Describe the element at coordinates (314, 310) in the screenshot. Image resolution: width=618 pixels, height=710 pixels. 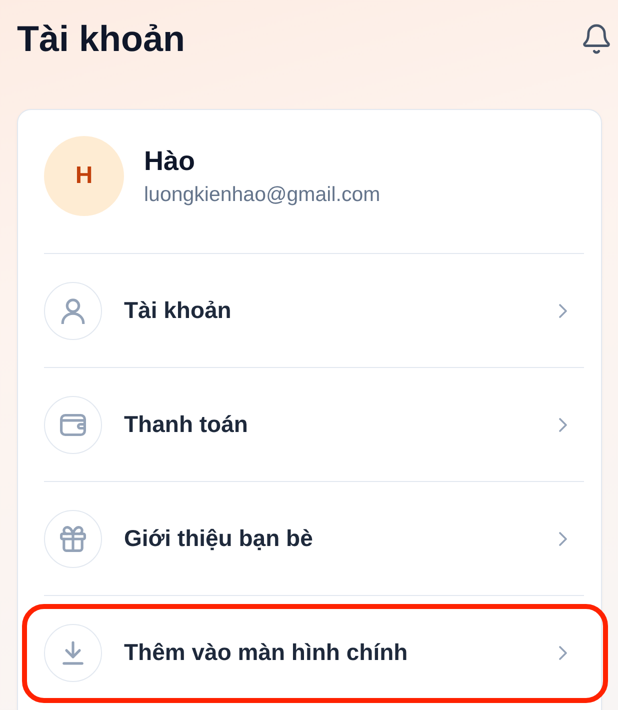
I see `menu-item: Tài khoản` at that location.